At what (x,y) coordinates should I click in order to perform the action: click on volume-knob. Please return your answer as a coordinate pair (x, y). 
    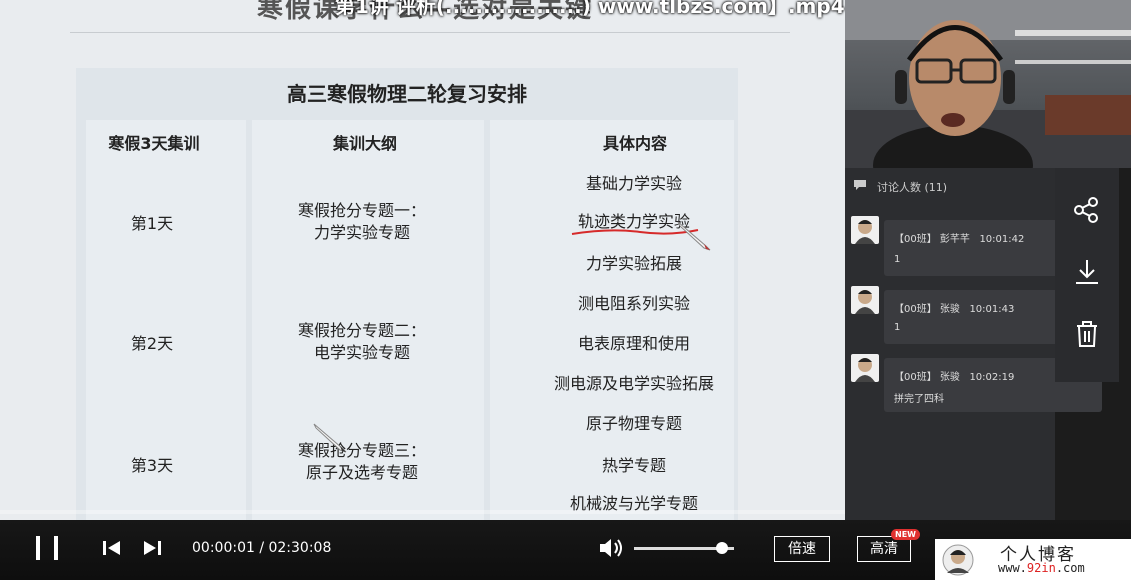
    Looking at the image, I should click on (722, 548).